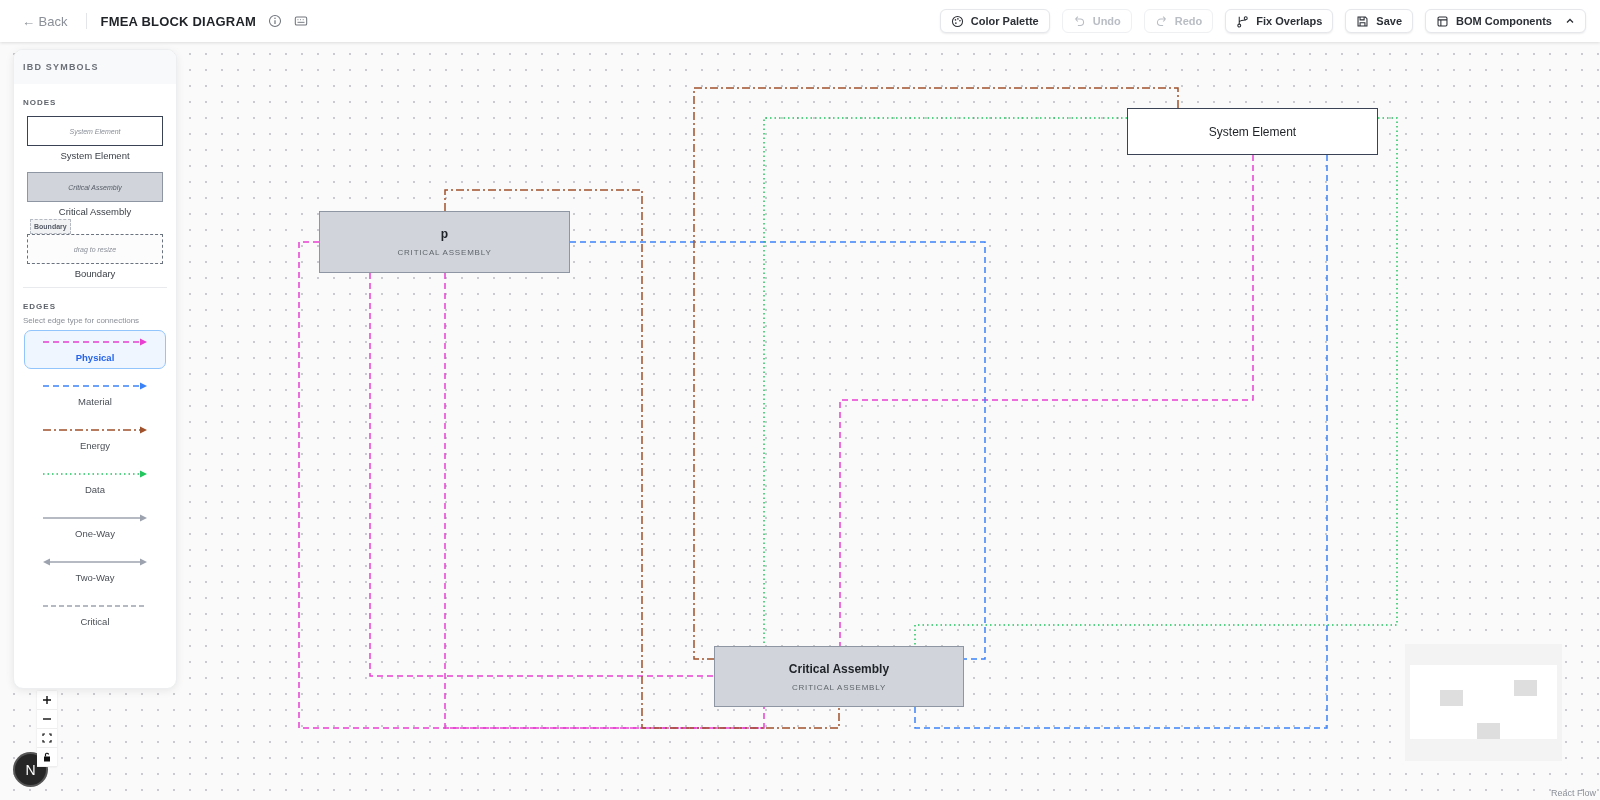 Image resolution: width=1600 pixels, height=800 pixels. I want to click on undo-icon, so click(1079, 21).